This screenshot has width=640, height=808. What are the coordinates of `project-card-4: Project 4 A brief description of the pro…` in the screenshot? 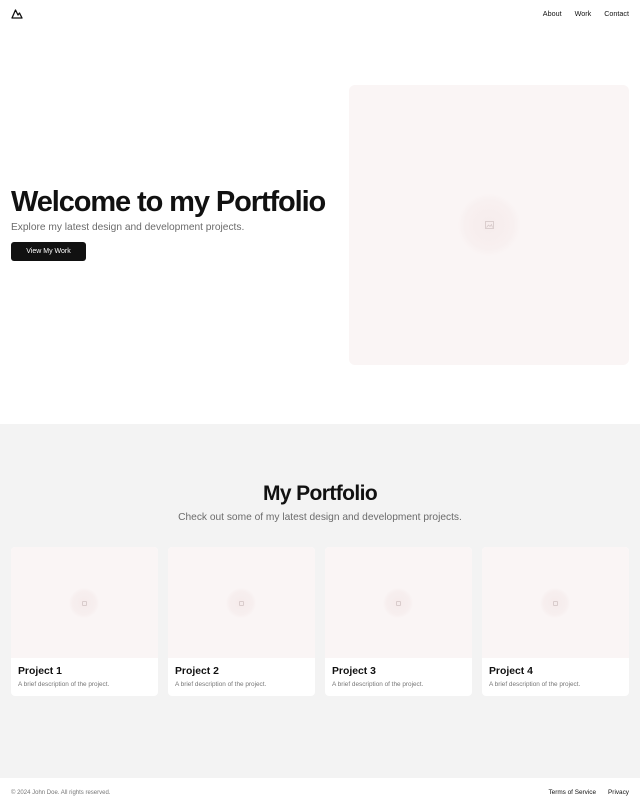 It's located at (555, 621).